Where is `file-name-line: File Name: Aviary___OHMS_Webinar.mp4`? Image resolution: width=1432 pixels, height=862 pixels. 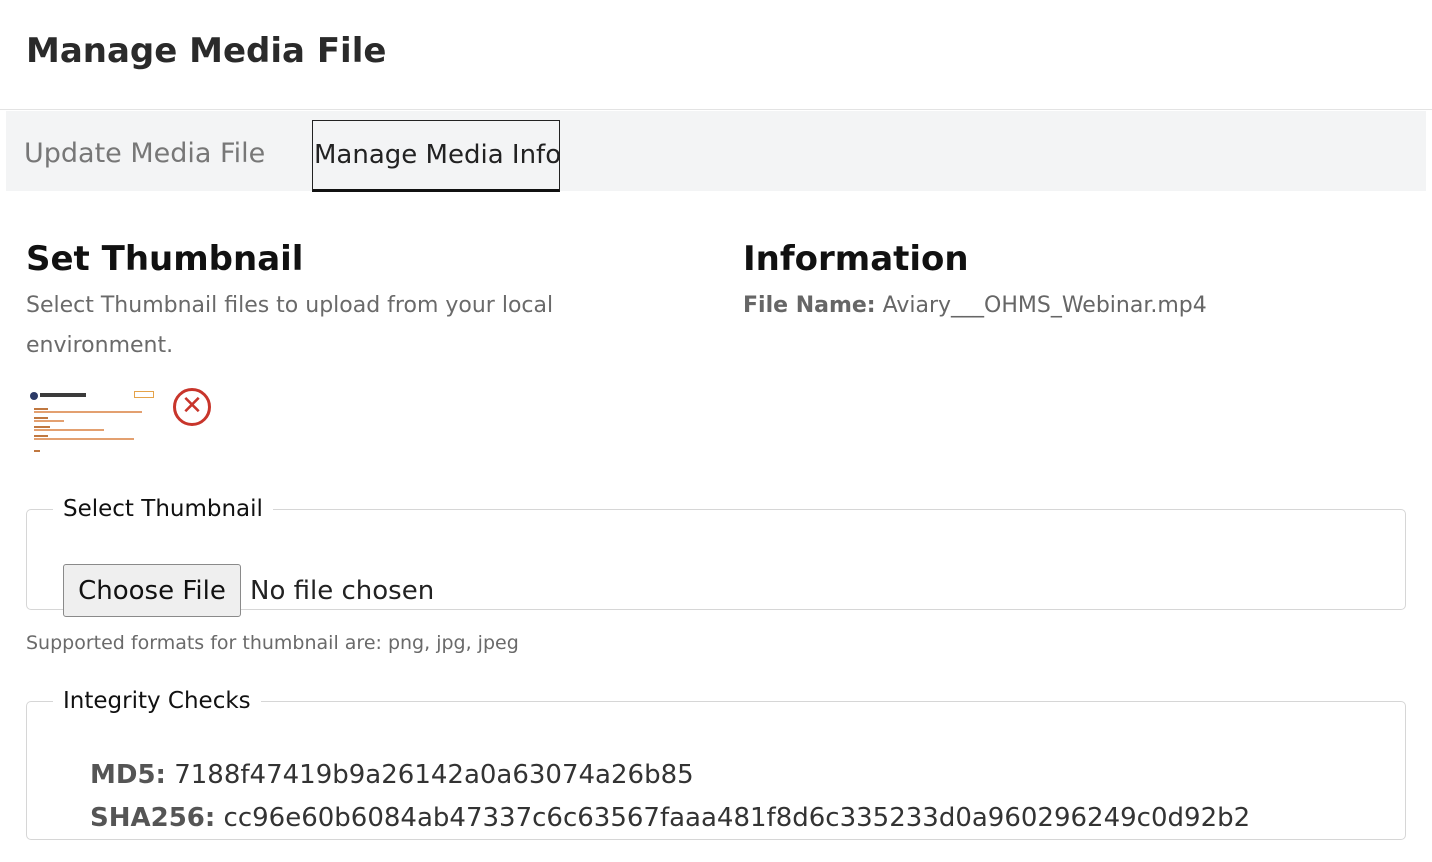
file-name-line: File Name: Aviary___OHMS_Webinar.mp4 is located at coordinates (1073, 306).